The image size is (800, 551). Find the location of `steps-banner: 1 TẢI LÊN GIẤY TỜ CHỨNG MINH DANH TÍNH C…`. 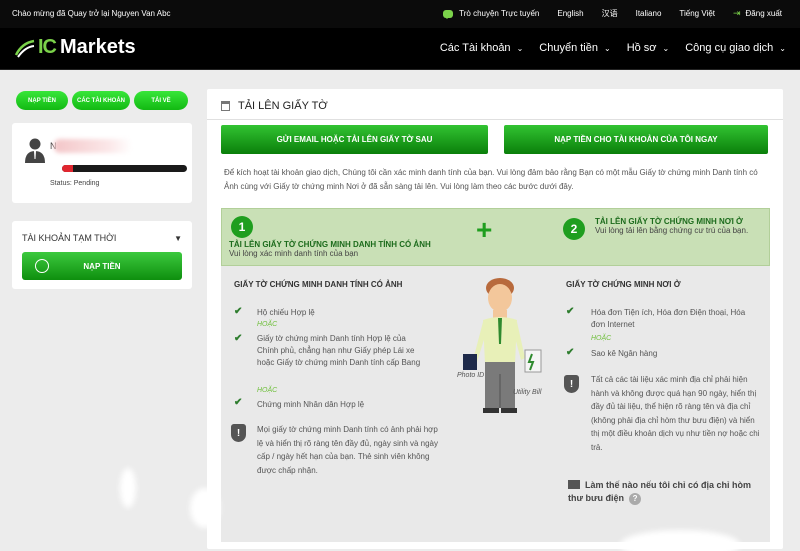

steps-banner: 1 TẢI LÊN GIẤY TỜ CHỨNG MINH DANH TÍNH C… is located at coordinates (495, 237).